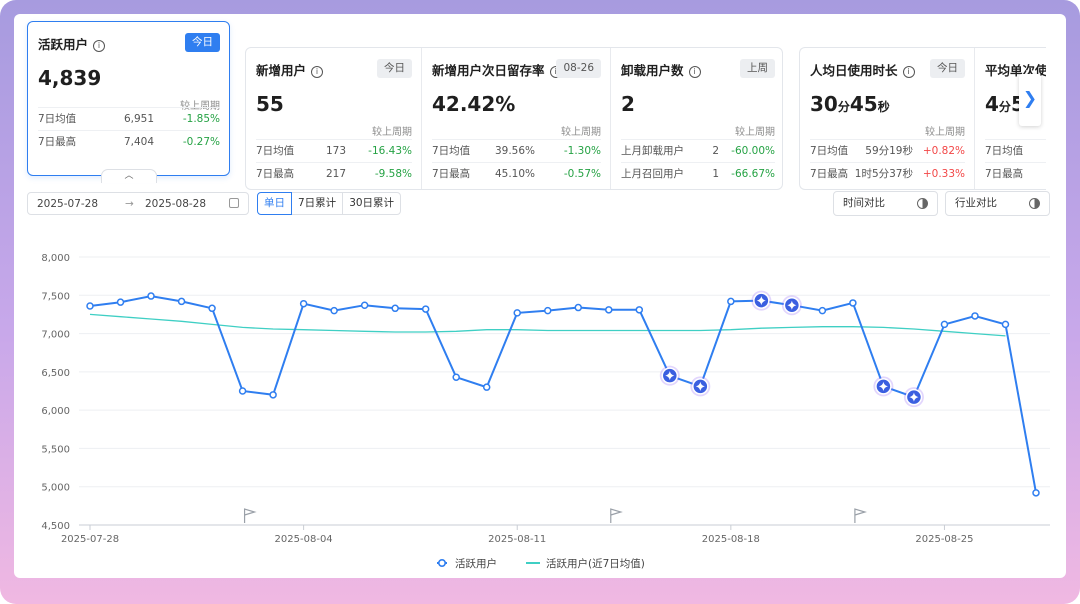  Describe the element at coordinates (547, 325) in the screenshot. I see `series-line-avg` at that location.